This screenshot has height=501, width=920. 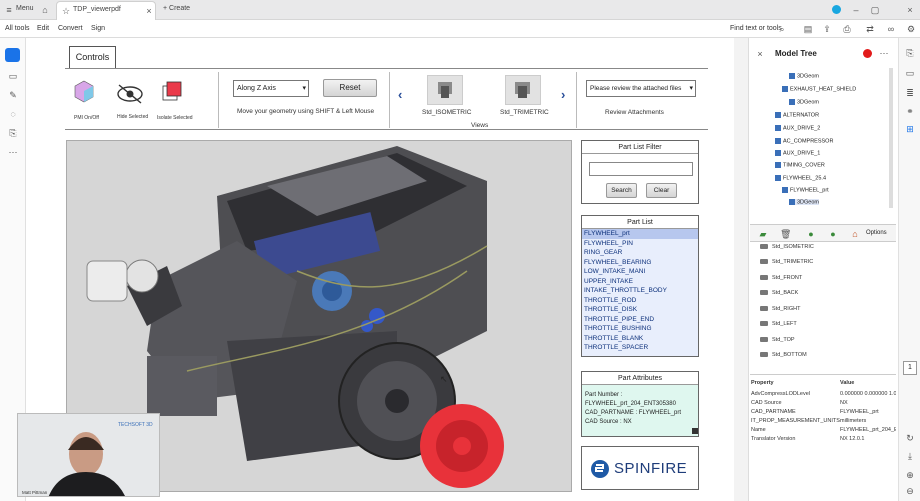 I want to click on view-label-isometric: Std_ISOMETRIC, so click(x=446, y=112).